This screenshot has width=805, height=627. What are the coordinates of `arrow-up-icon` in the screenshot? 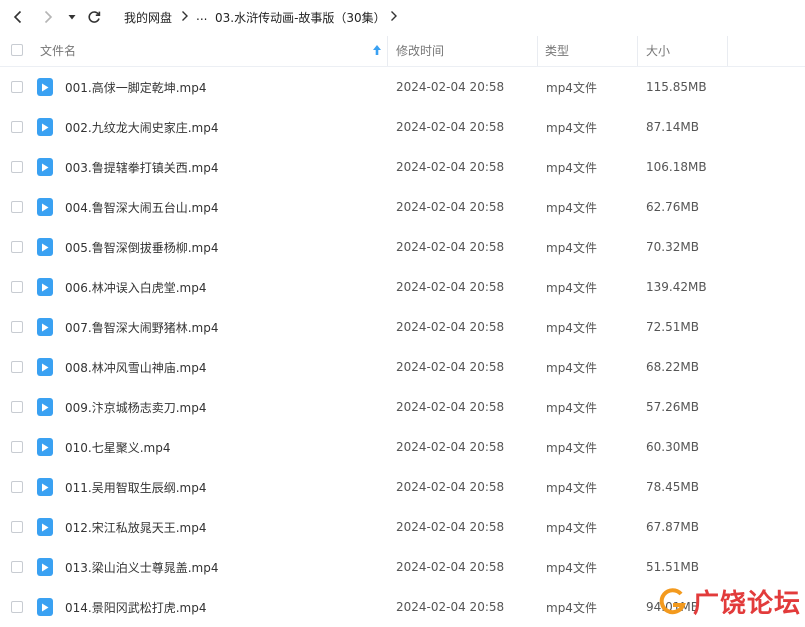 It's located at (377, 50).